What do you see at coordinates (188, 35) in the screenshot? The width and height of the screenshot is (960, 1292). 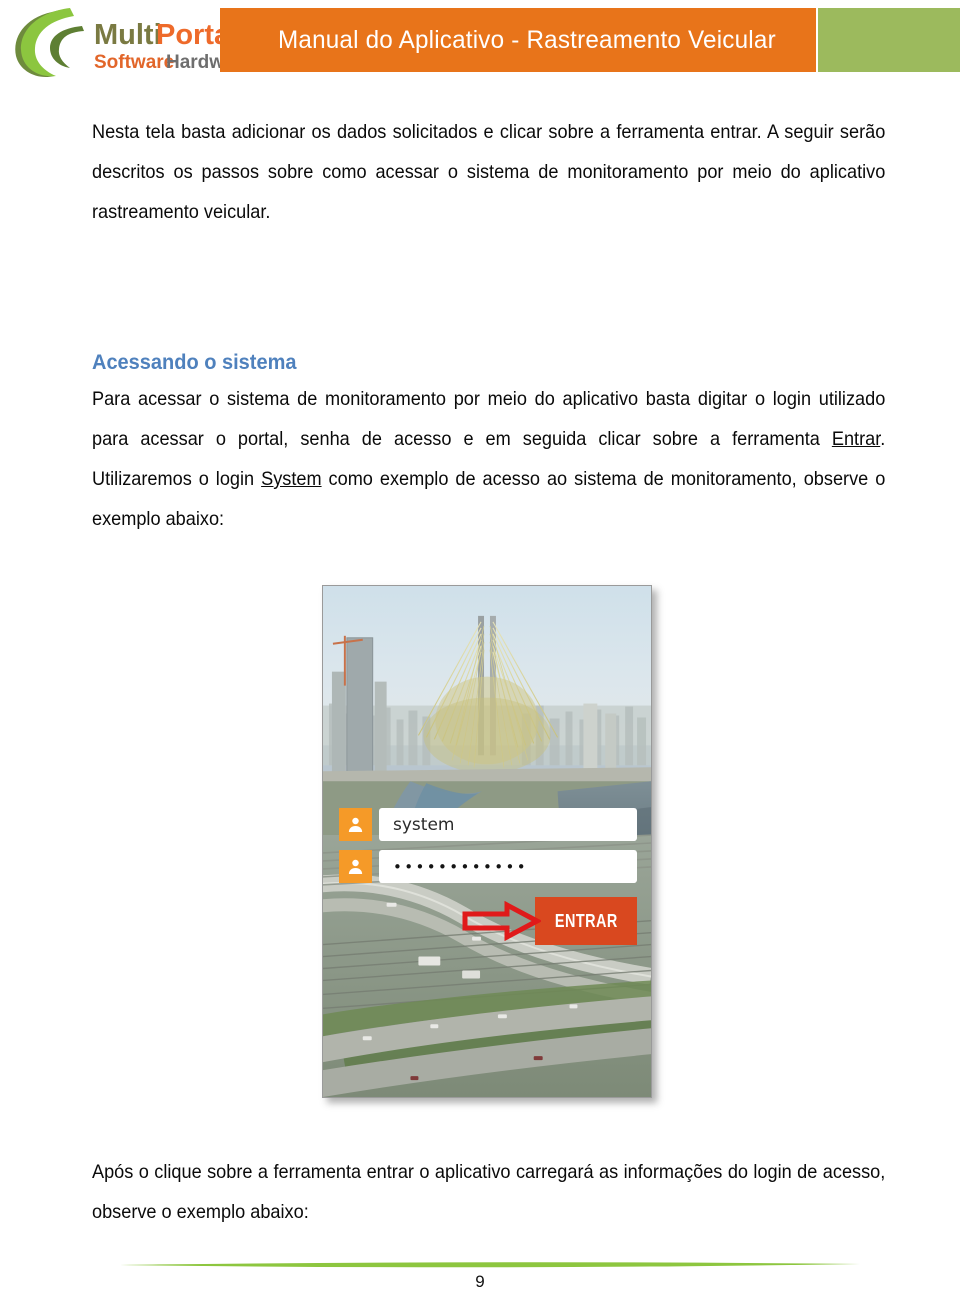 I see `logo-word-portal: Portal` at bounding box center [188, 35].